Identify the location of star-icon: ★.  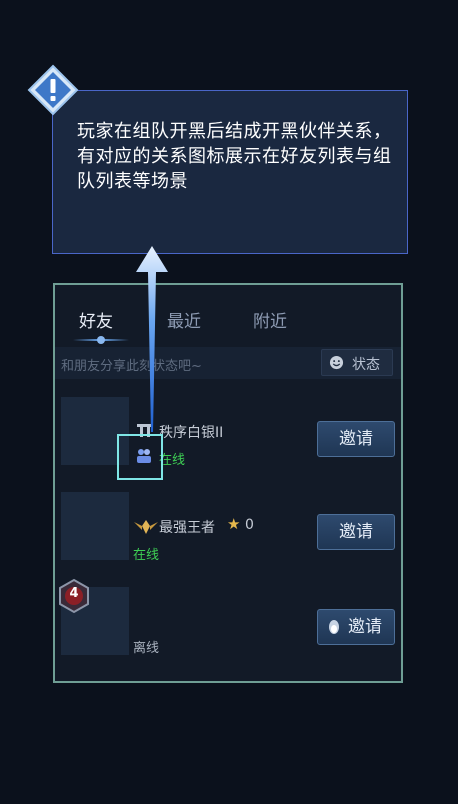
(234, 524).